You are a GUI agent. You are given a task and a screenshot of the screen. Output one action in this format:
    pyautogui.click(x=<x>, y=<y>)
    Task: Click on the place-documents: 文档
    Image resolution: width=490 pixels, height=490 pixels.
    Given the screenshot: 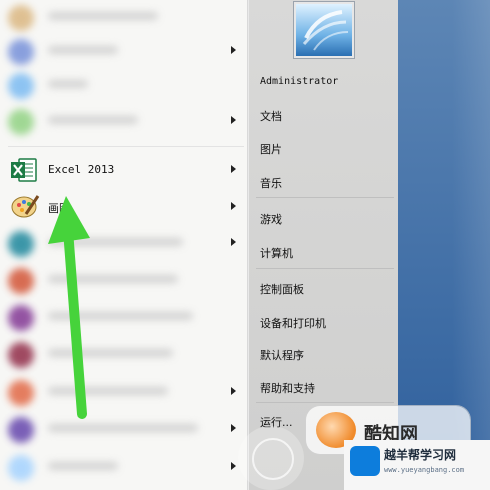 What is the action you would take?
    pyautogui.click(x=271, y=116)
    